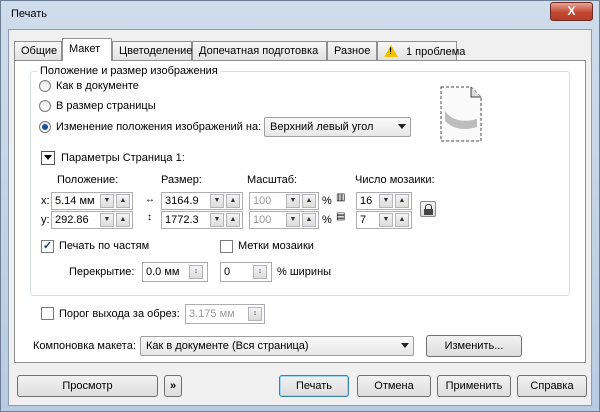  Describe the element at coordinates (48, 158) in the screenshot. I see `params-expand-toggle` at that location.